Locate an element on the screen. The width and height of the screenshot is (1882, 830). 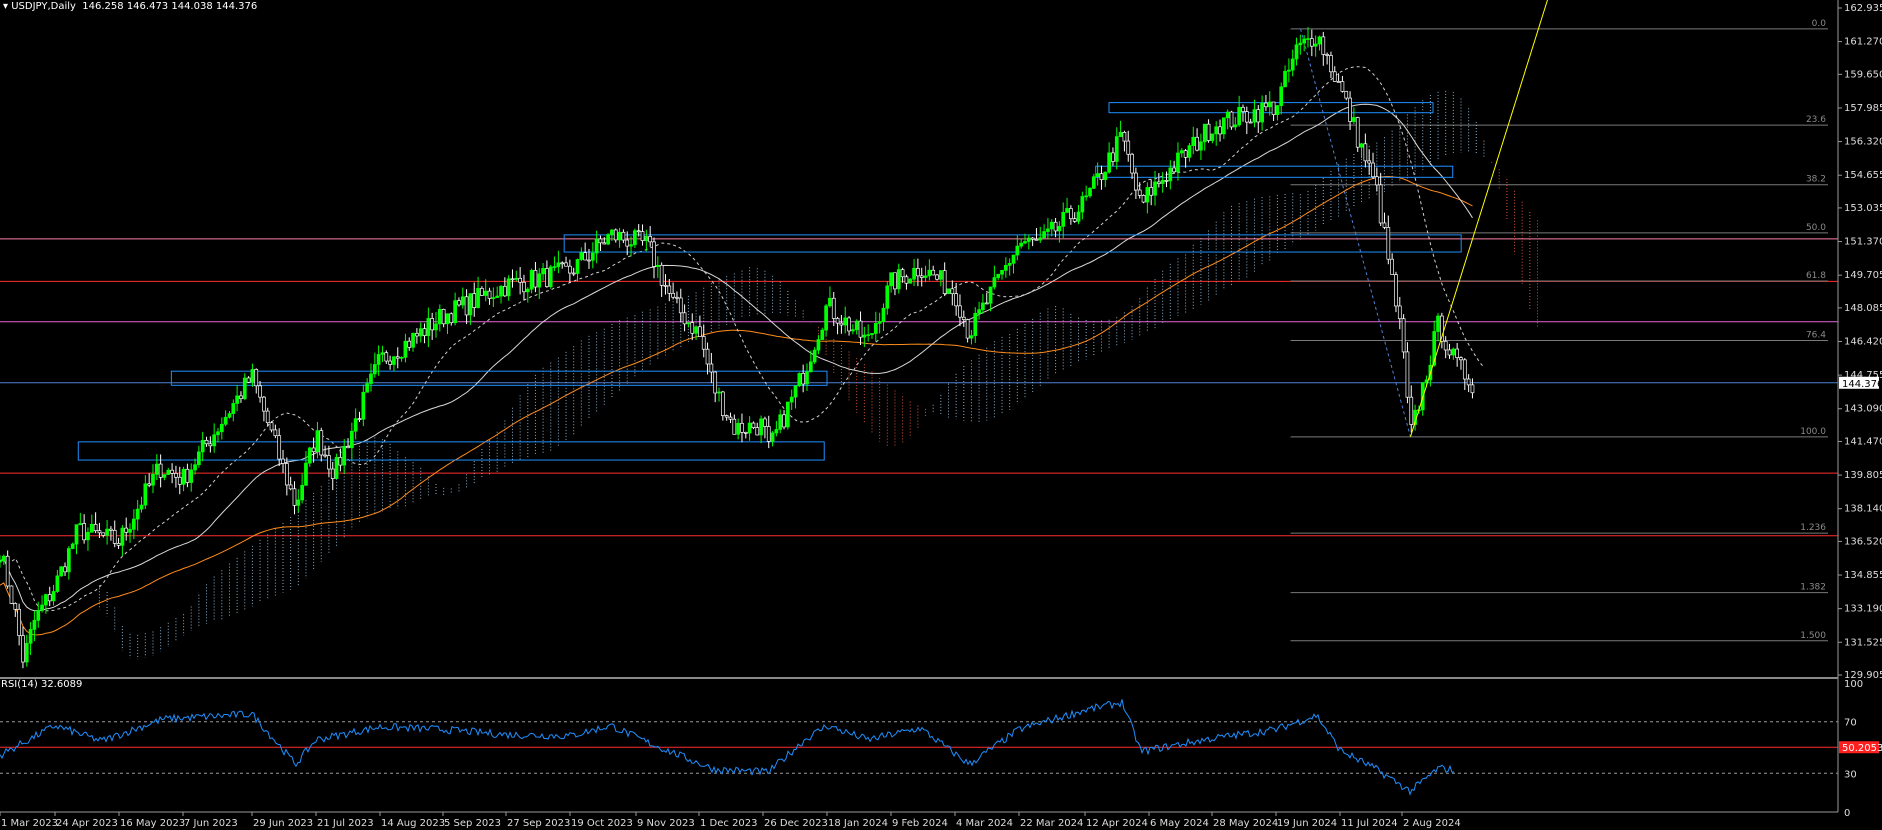
date-tick-label: 22 Mar 2024 is located at coordinates (1051, 823).